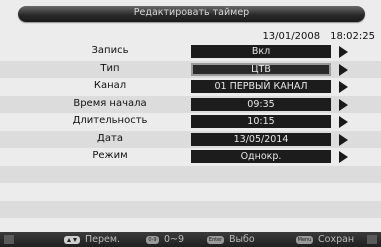  What do you see at coordinates (190, 52) in the screenshot?
I see `row-record: Запись Вкл` at bounding box center [190, 52].